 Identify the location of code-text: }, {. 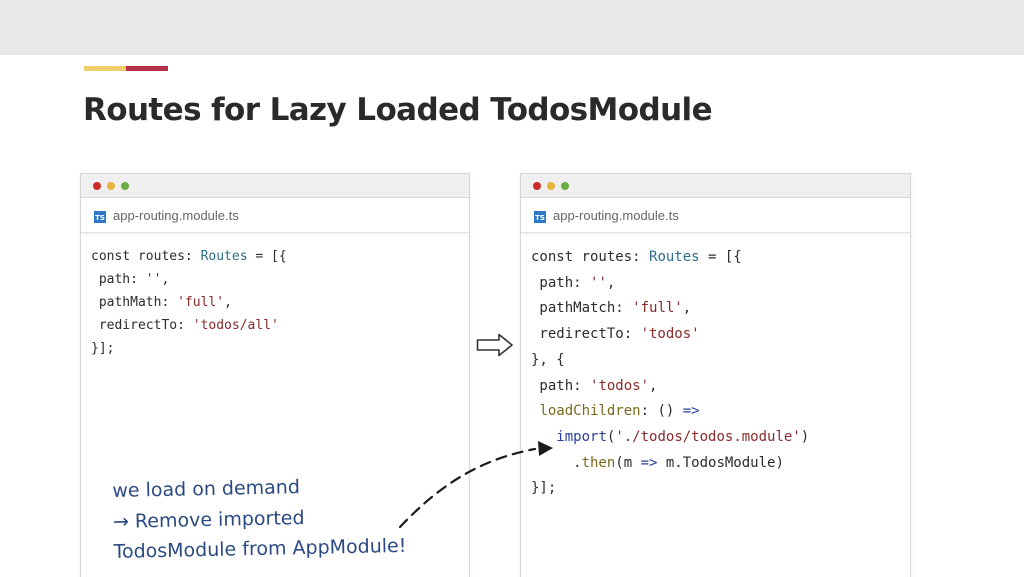
(548, 359).